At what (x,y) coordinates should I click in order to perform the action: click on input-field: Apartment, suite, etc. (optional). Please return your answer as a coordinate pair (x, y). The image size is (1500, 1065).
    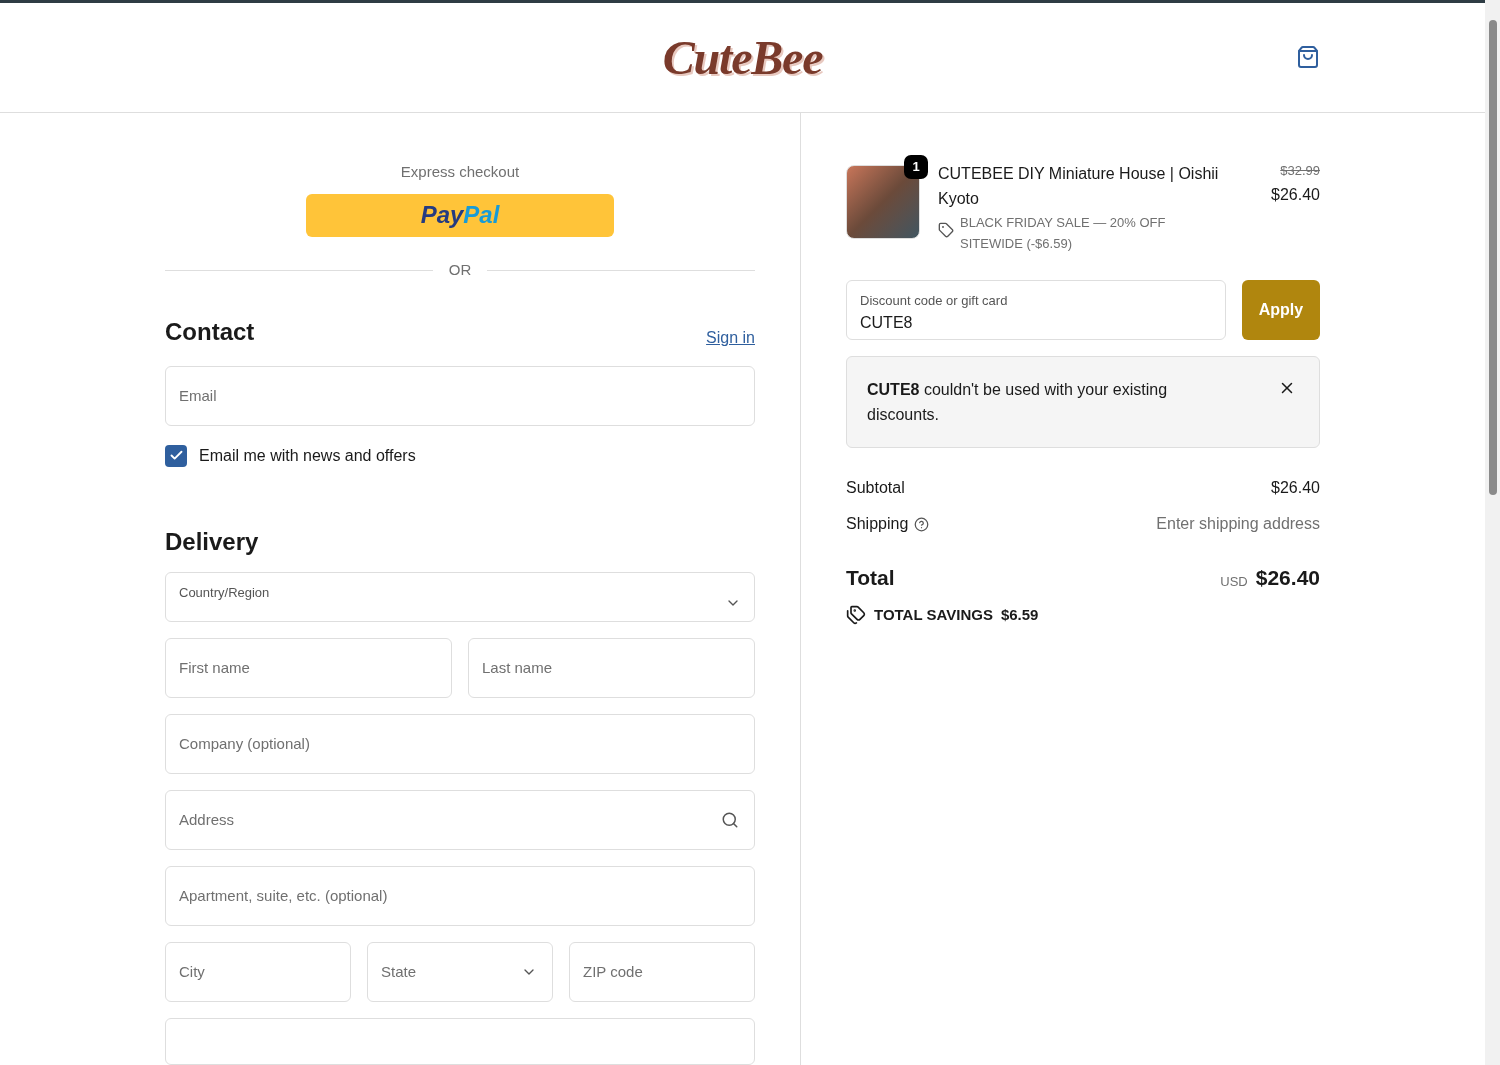
    Looking at the image, I should click on (460, 895).